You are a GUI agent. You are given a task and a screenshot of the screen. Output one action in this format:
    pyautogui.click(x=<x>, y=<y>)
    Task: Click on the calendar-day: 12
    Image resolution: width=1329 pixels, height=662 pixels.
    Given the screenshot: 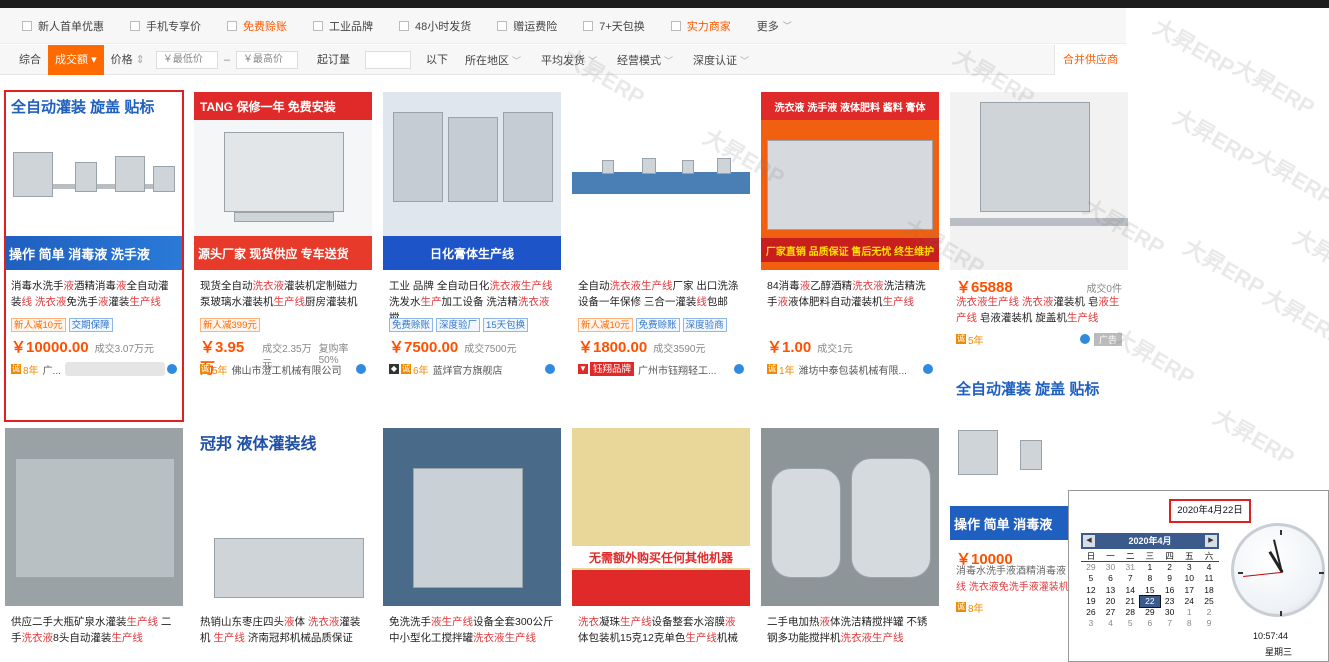 What is the action you would take?
    pyautogui.click(x=1091, y=590)
    